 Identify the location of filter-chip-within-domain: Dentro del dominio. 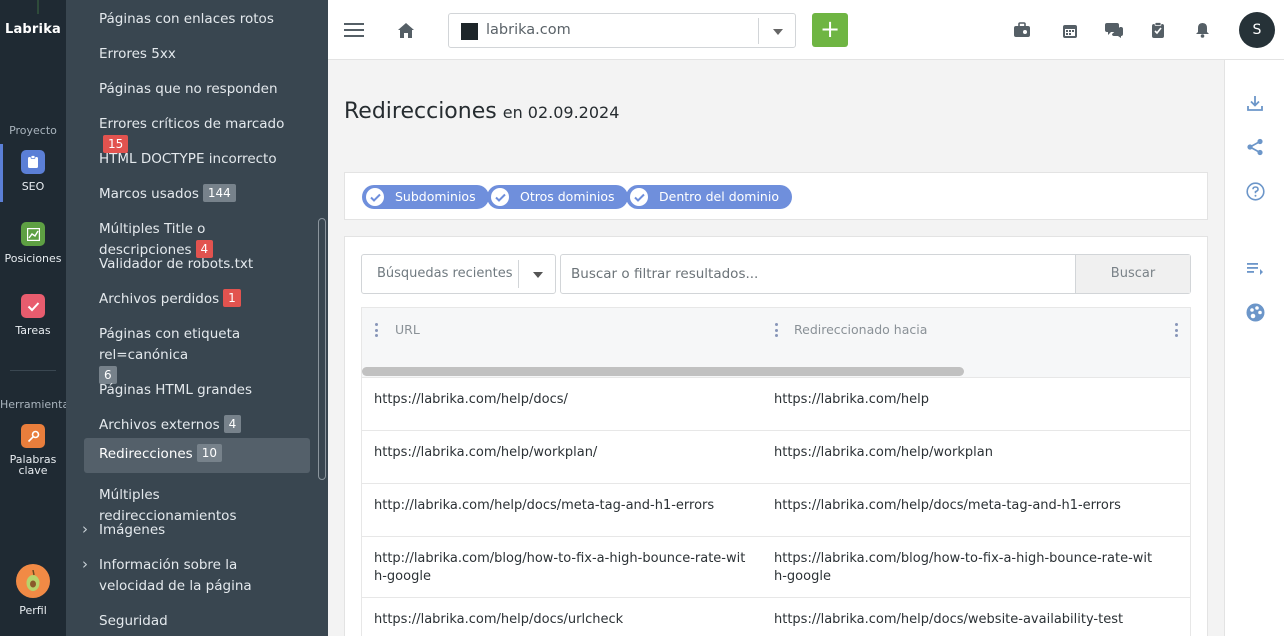
(709, 197).